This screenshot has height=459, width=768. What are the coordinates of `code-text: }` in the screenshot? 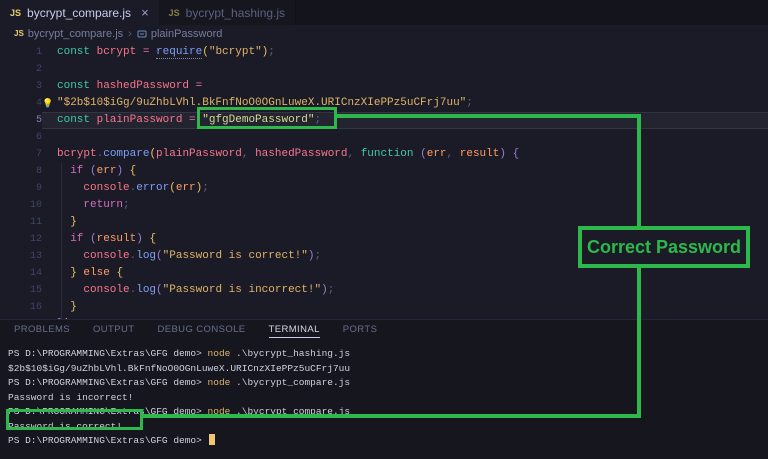 It's located at (405, 222).